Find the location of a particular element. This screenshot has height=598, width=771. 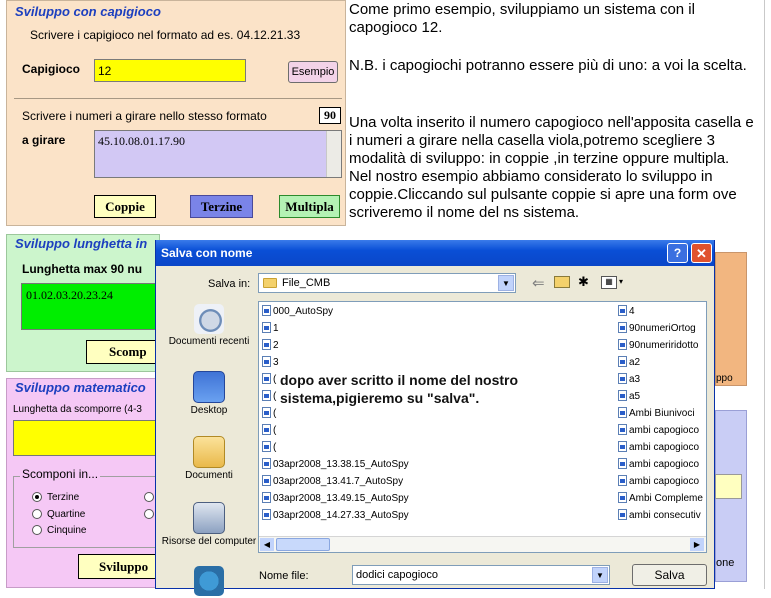

file-item: 90numeriridotto is located at coordinates (662, 345).